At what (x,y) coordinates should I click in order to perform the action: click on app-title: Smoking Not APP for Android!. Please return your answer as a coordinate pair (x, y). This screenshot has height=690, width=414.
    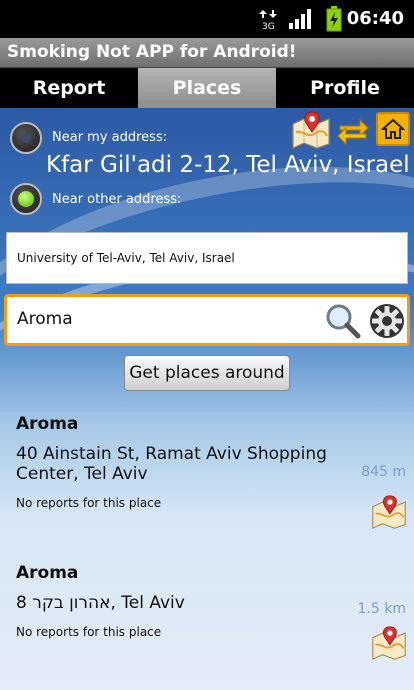
    Looking at the image, I should click on (207, 53).